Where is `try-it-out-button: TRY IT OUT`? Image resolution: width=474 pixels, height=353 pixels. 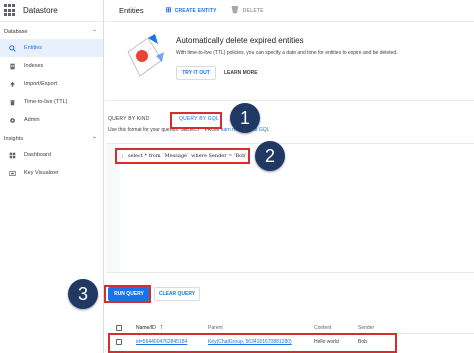
try-it-out-button: TRY IT OUT is located at coordinates (196, 73).